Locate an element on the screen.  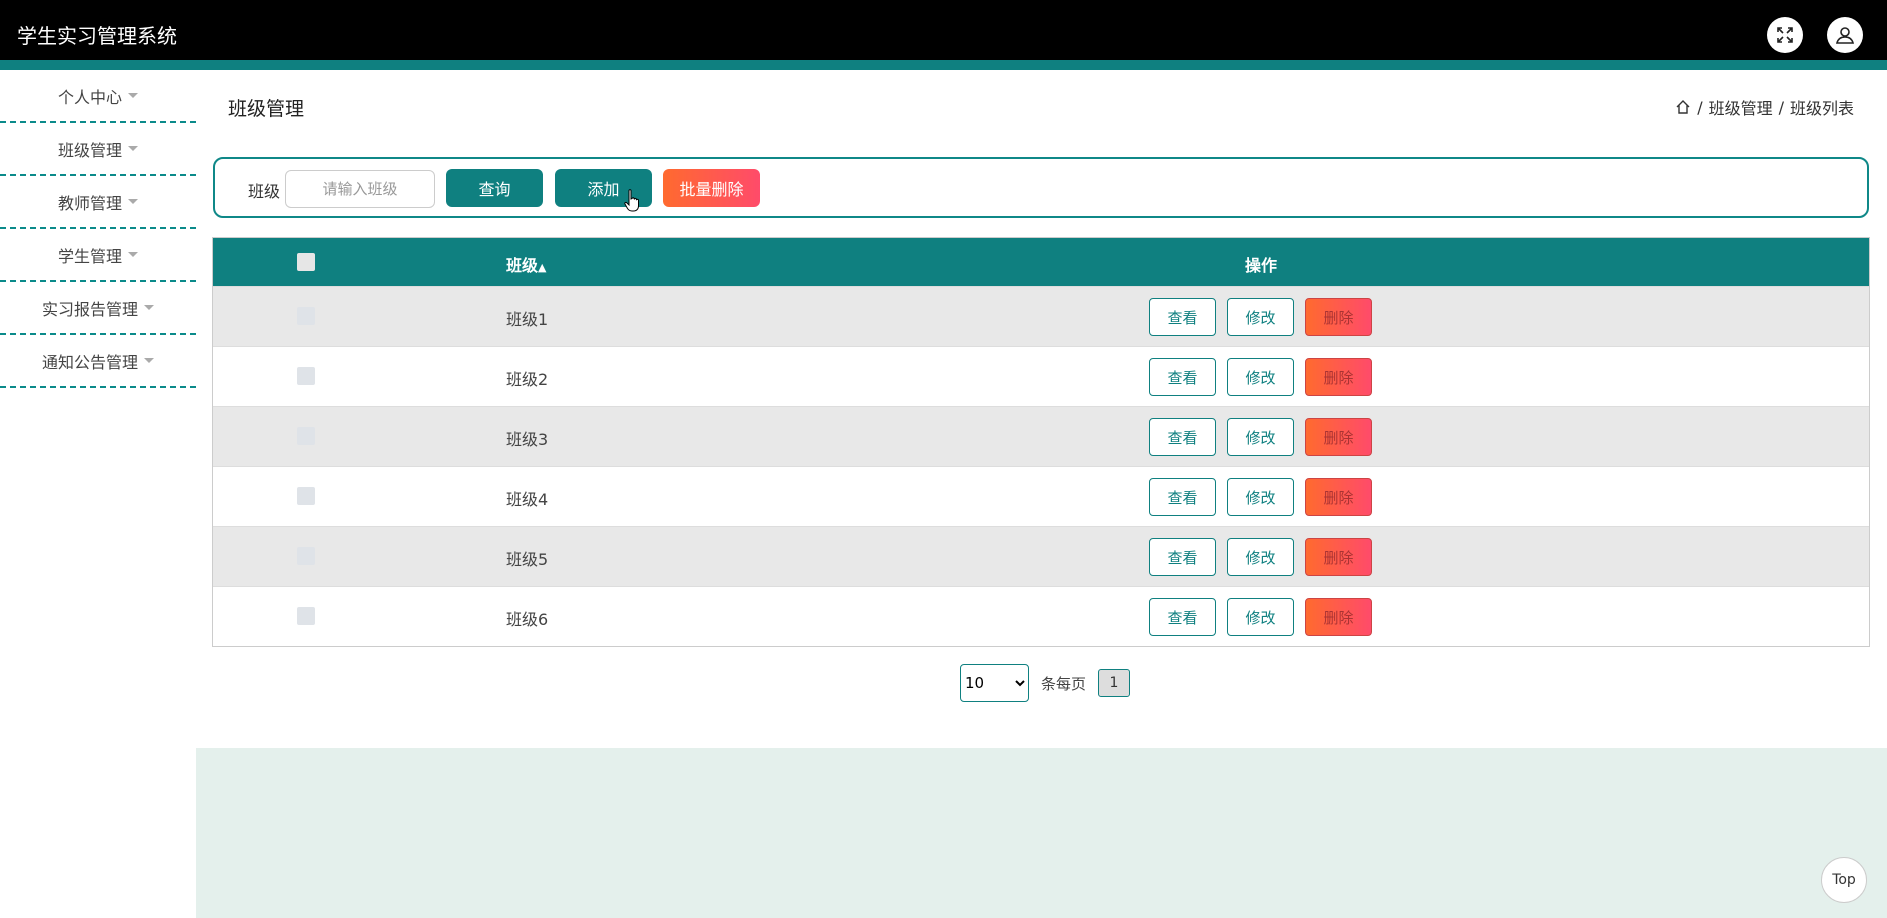
class-cell: 班级6 is located at coordinates (527, 619).